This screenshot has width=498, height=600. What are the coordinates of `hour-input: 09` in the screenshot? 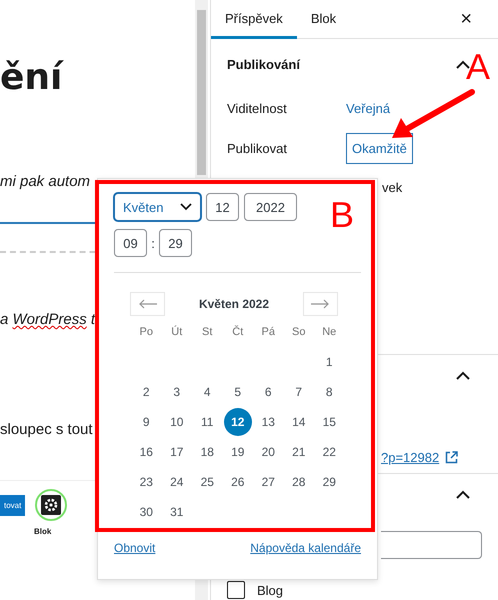 It's located at (130, 243).